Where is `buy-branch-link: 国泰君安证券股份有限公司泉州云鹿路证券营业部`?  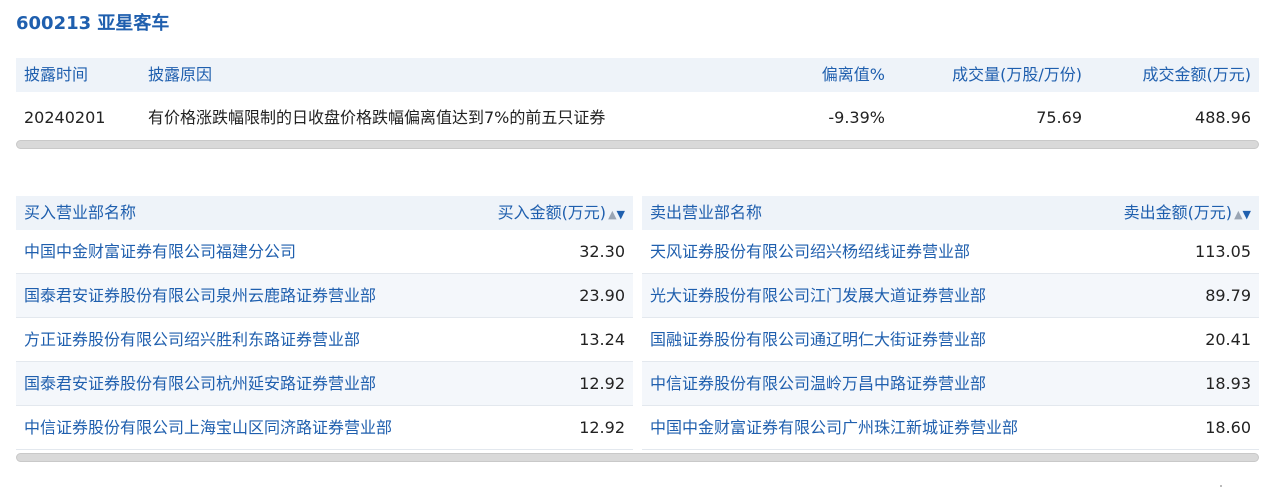 buy-branch-link: 国泰君安证券股份有限公司泉州云鹿路证券营业部 is located at coordinates (200, 296).